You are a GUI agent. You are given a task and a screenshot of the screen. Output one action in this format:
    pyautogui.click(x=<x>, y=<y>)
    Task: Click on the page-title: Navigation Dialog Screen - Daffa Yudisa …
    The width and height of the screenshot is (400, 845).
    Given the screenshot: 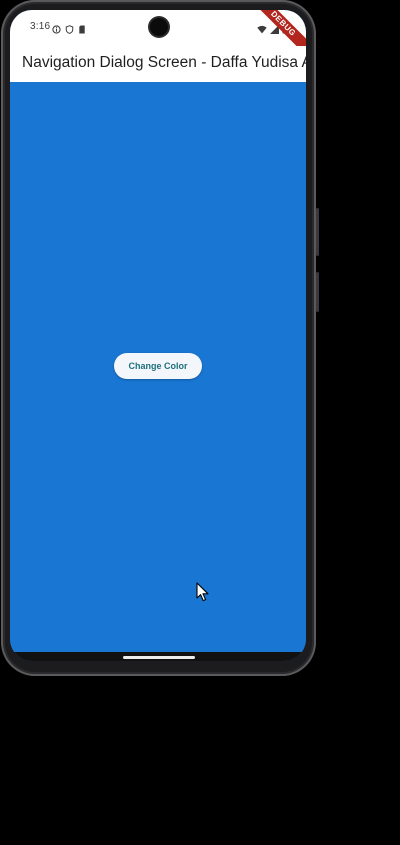 What is the action you would take?
    pyautogui.click(x=164, y=62)
    